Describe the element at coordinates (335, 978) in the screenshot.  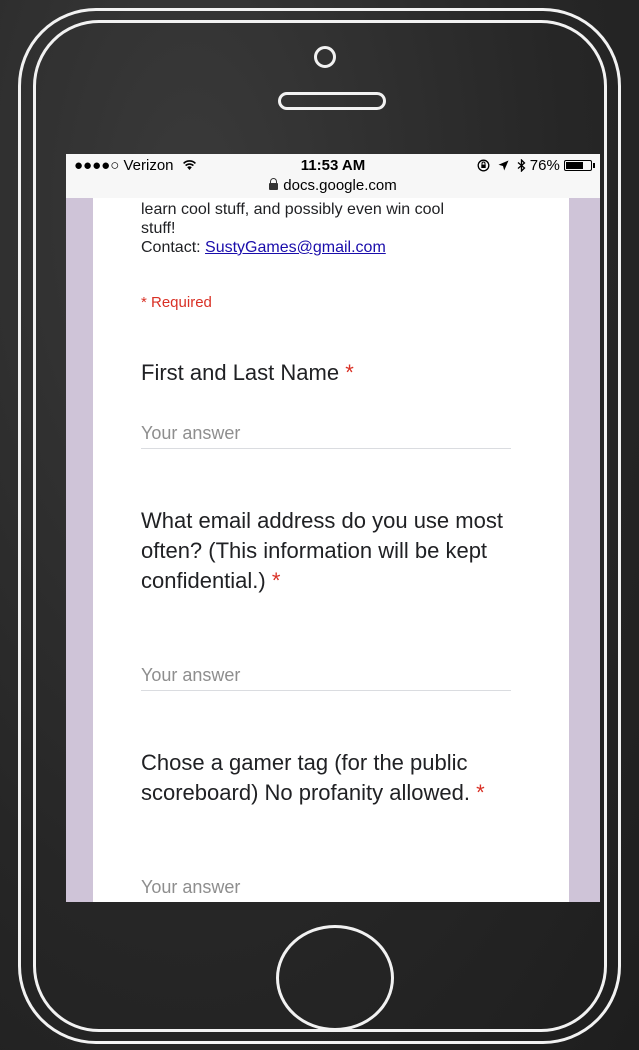
I see `home-button` at that location.